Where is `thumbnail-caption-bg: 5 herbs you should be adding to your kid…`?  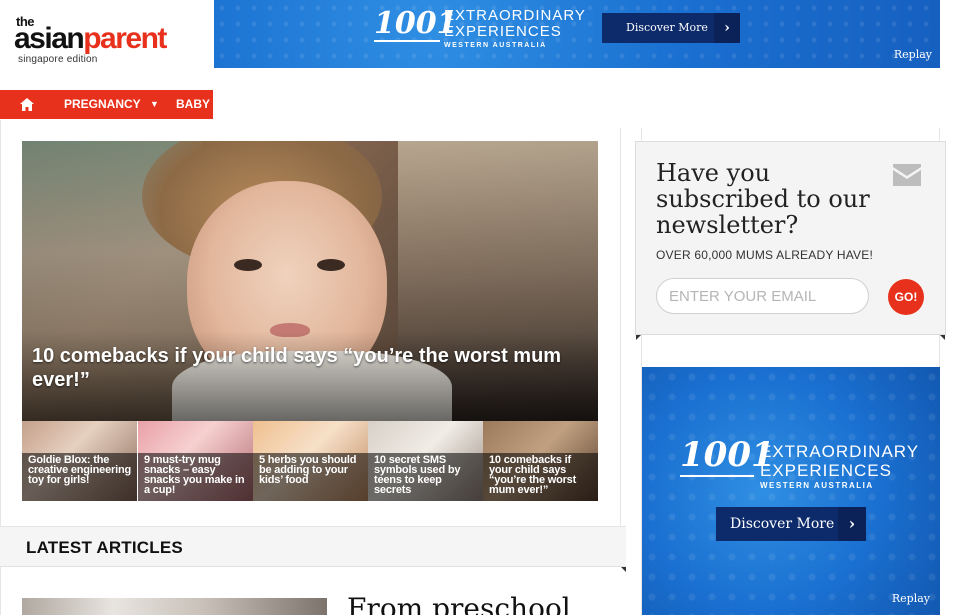
thumbnail-caption-bg: 5 herbs you should be adding to your kid… is located at coordinates (310, 477).